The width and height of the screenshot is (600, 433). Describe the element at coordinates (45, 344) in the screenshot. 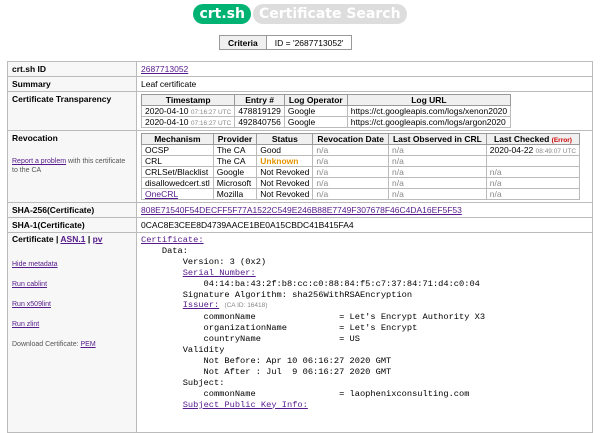

I see `download-label: Download Certificate:` at that location.